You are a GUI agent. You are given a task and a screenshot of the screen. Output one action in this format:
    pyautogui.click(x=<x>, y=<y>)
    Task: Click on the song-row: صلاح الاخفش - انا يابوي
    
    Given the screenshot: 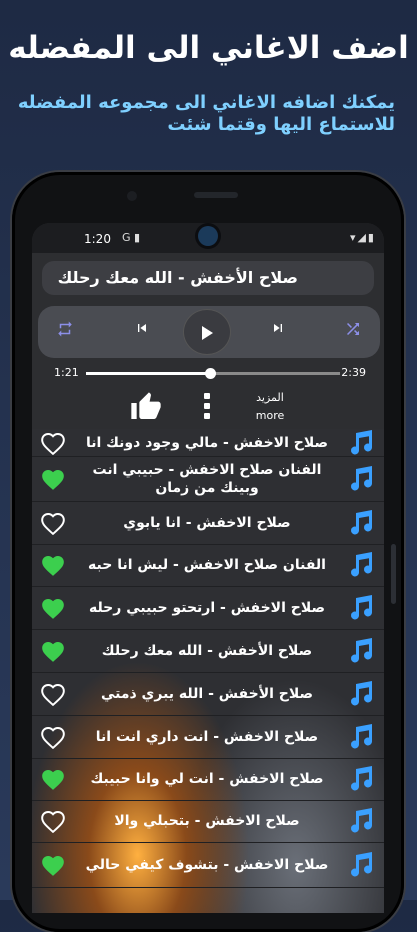 What is the action you would take?
    pyautogui.click(x=208, y=523)
    